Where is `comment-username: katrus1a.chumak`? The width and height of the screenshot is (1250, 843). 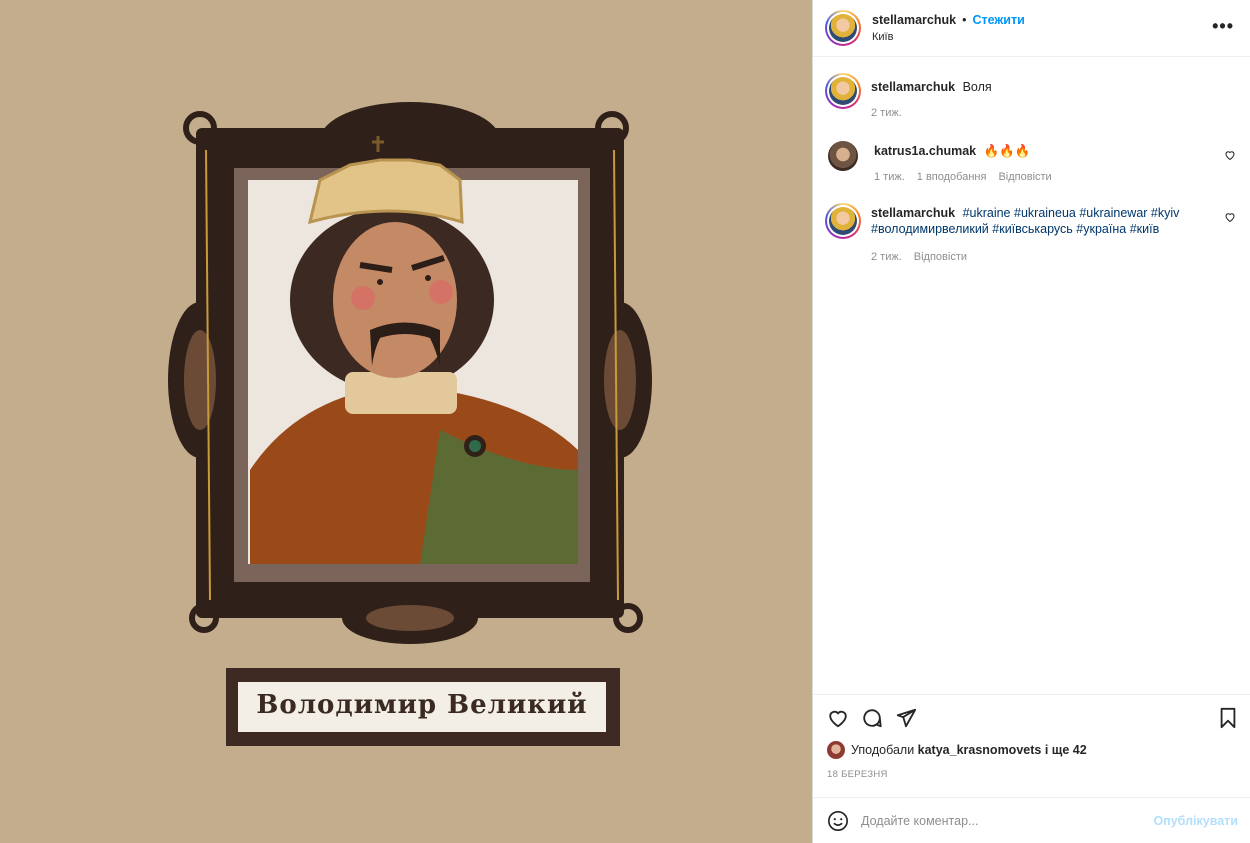
comment-username: katrus1a.chumak is located at coordinates (925, 151).